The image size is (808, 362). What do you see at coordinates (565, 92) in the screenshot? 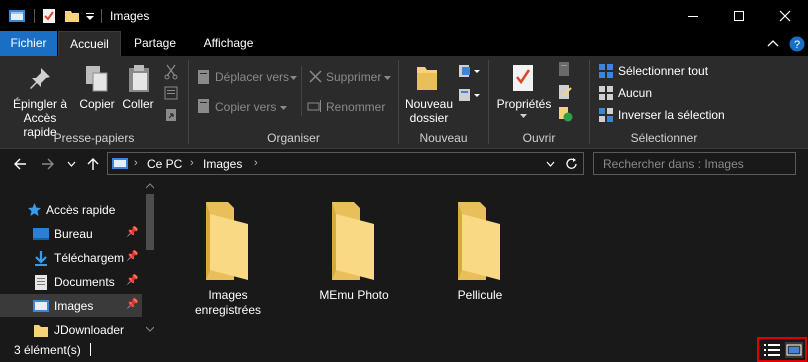
I see `edit-icon` at bounding box center [565, 92].